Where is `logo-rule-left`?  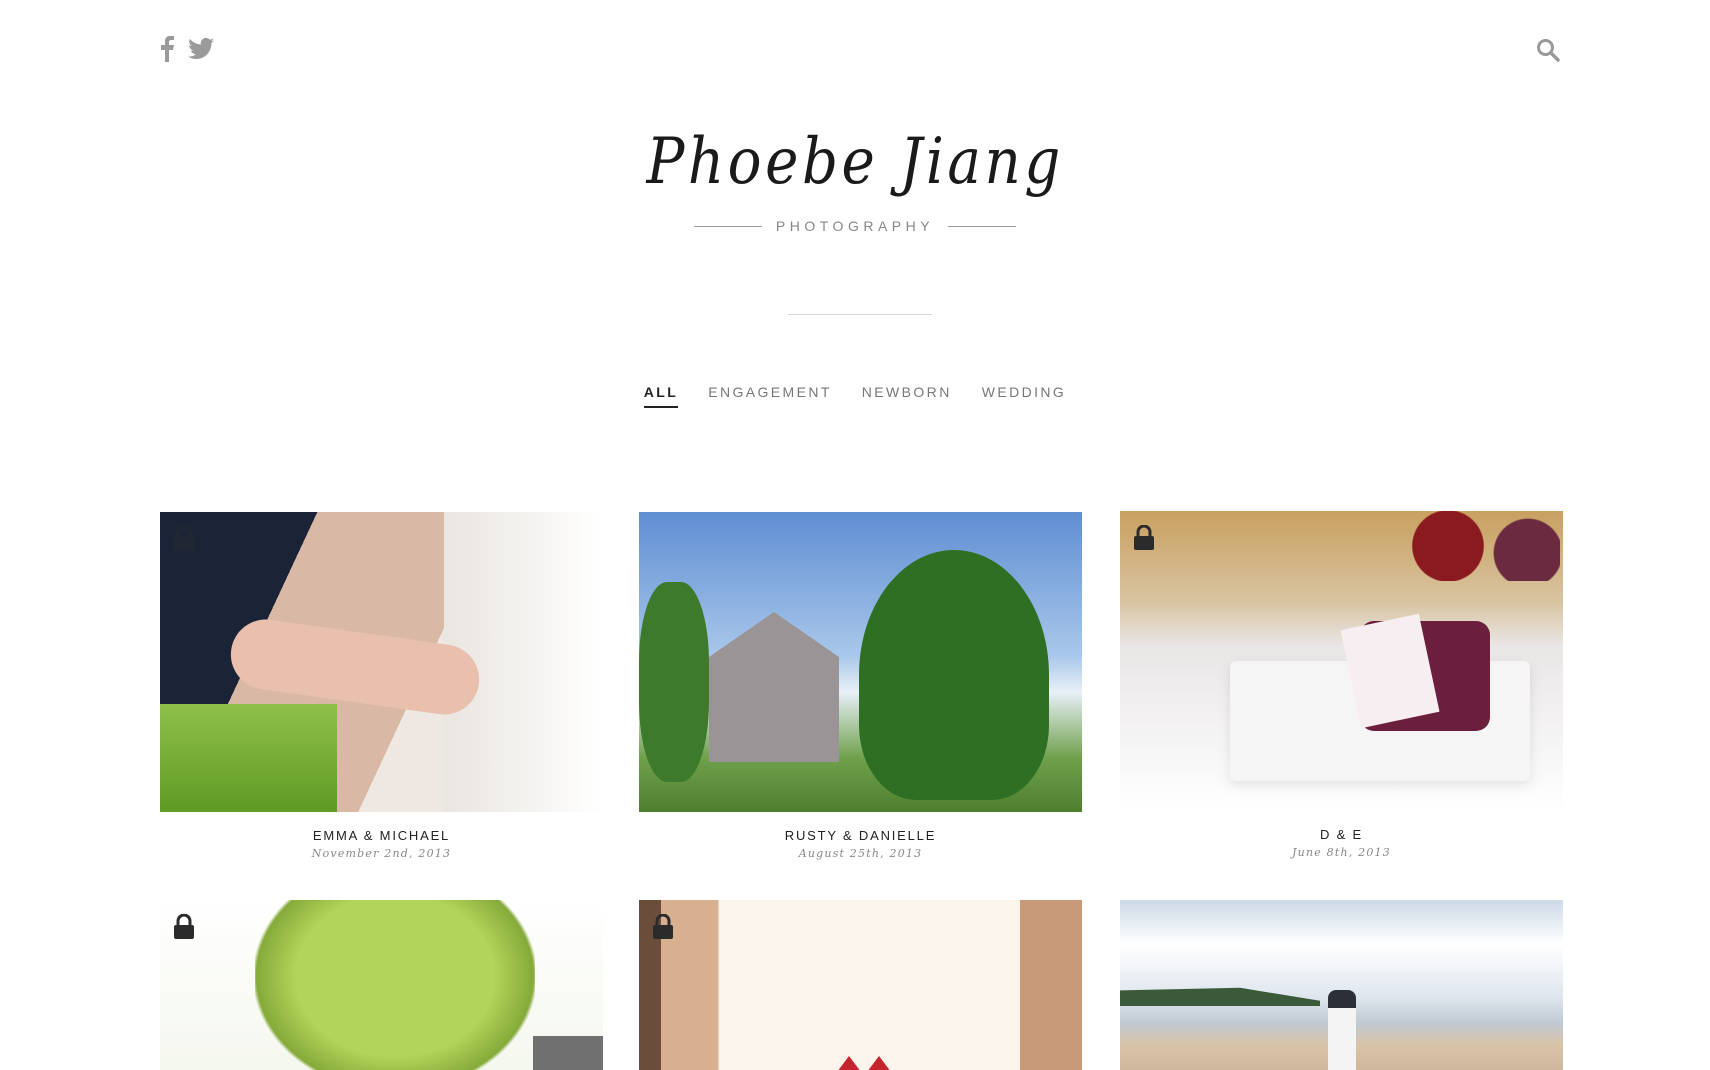 logo-rule-left is located at coordinates (727, 226).